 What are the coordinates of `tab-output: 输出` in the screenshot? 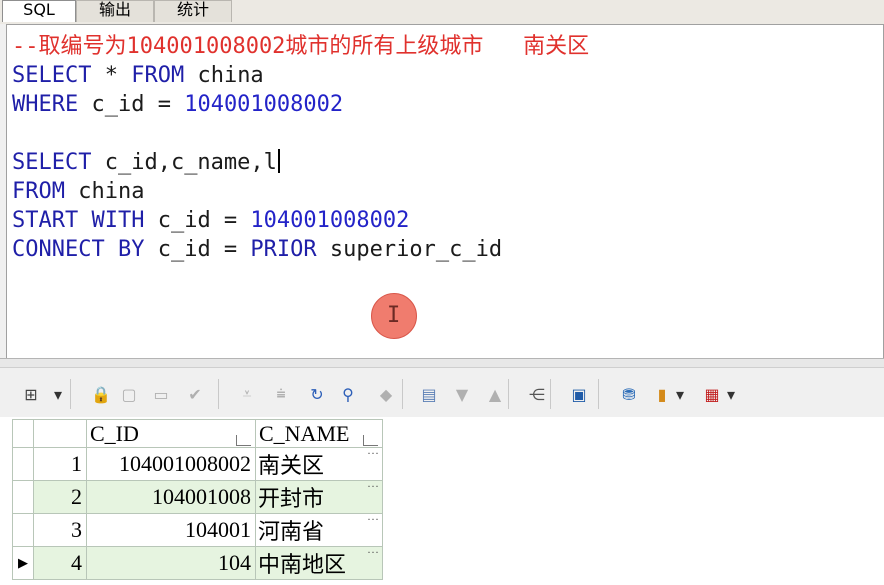 It's located at (115, 11).